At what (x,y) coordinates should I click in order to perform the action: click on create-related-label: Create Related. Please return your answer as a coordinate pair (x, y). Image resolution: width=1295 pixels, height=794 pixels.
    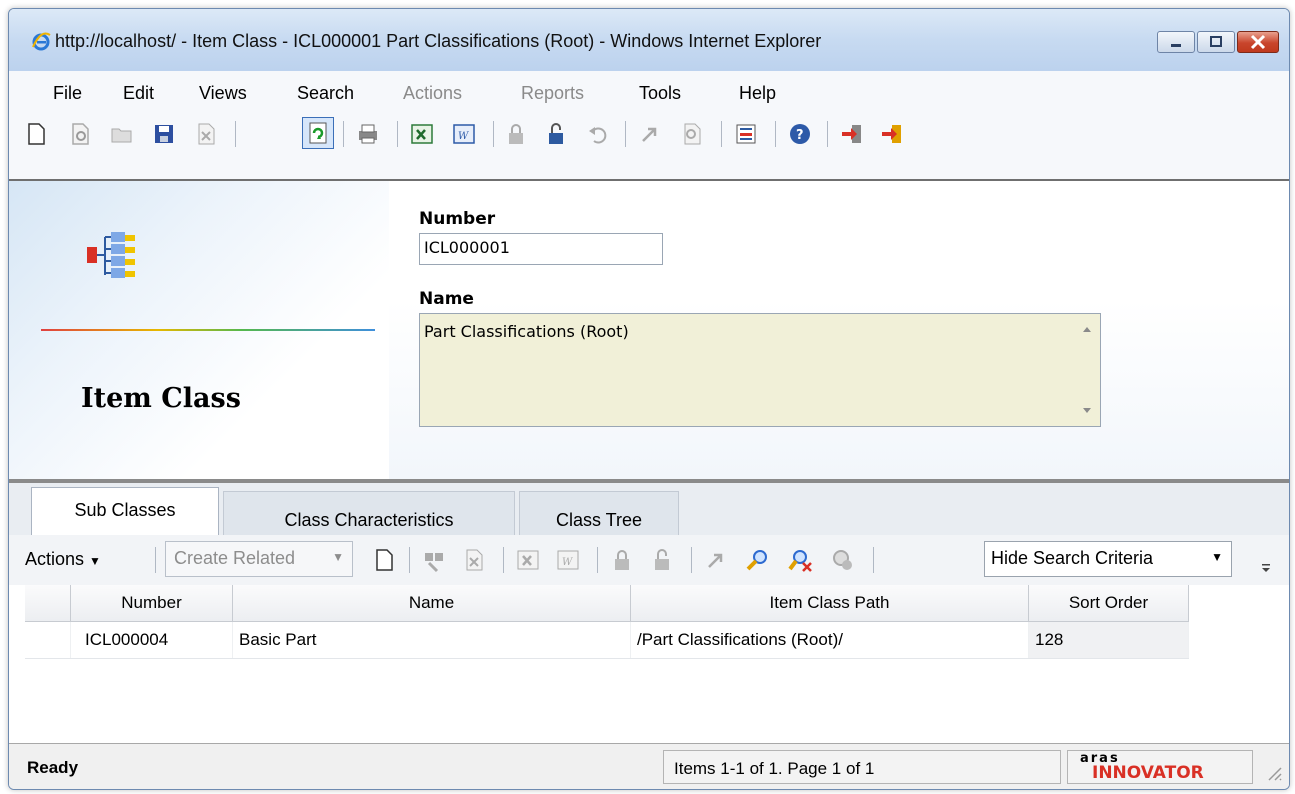
    Looking at the image, I should click on (235, 558).